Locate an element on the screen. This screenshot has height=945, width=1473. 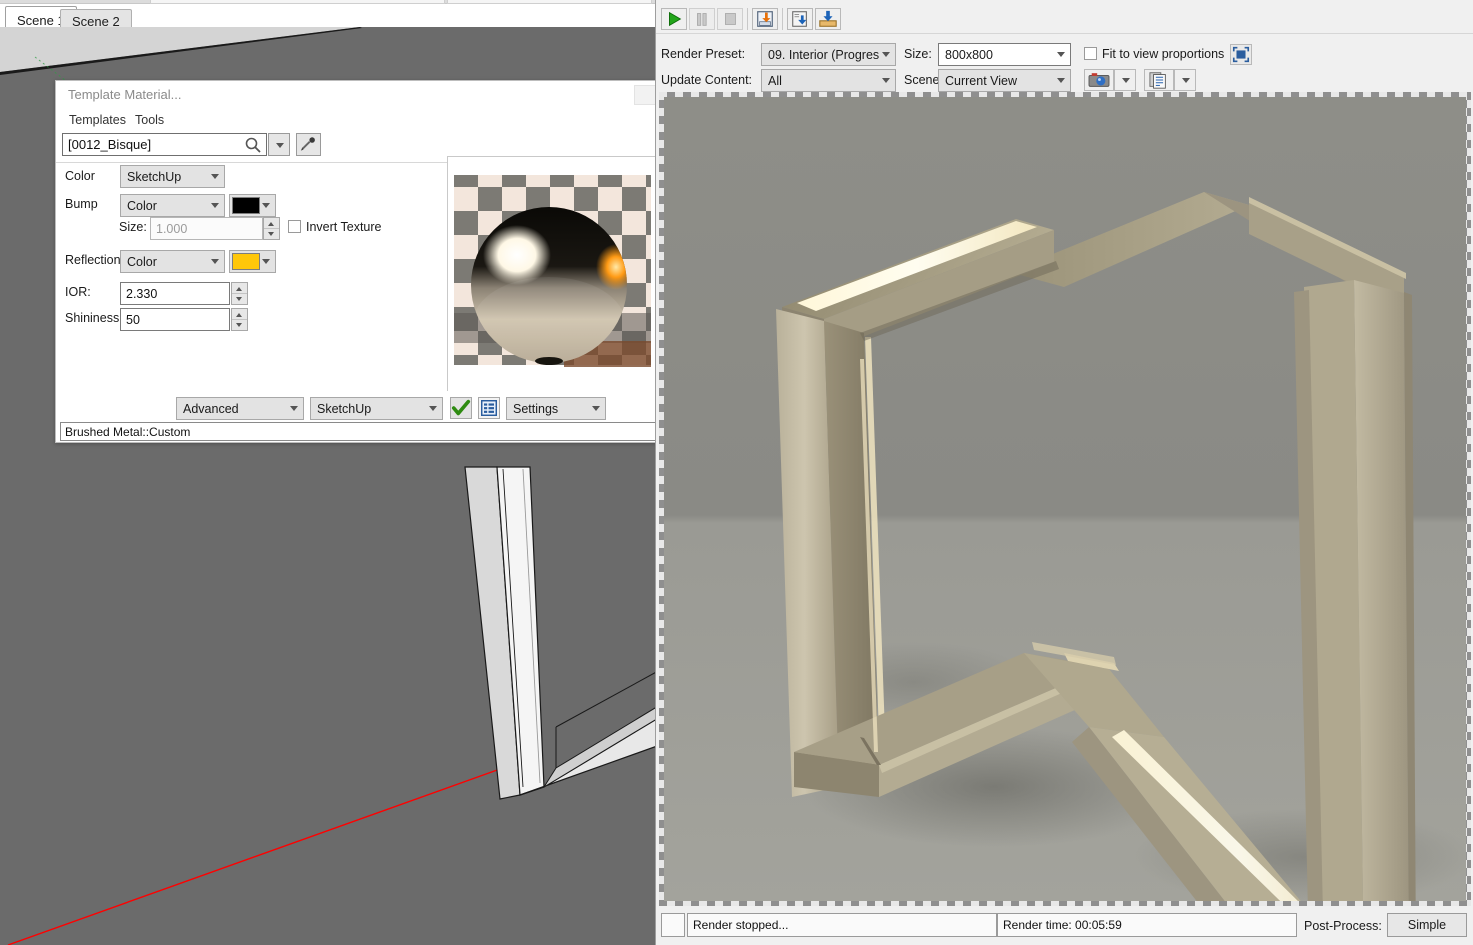
save-file-button is located at coordinates (800, 19).